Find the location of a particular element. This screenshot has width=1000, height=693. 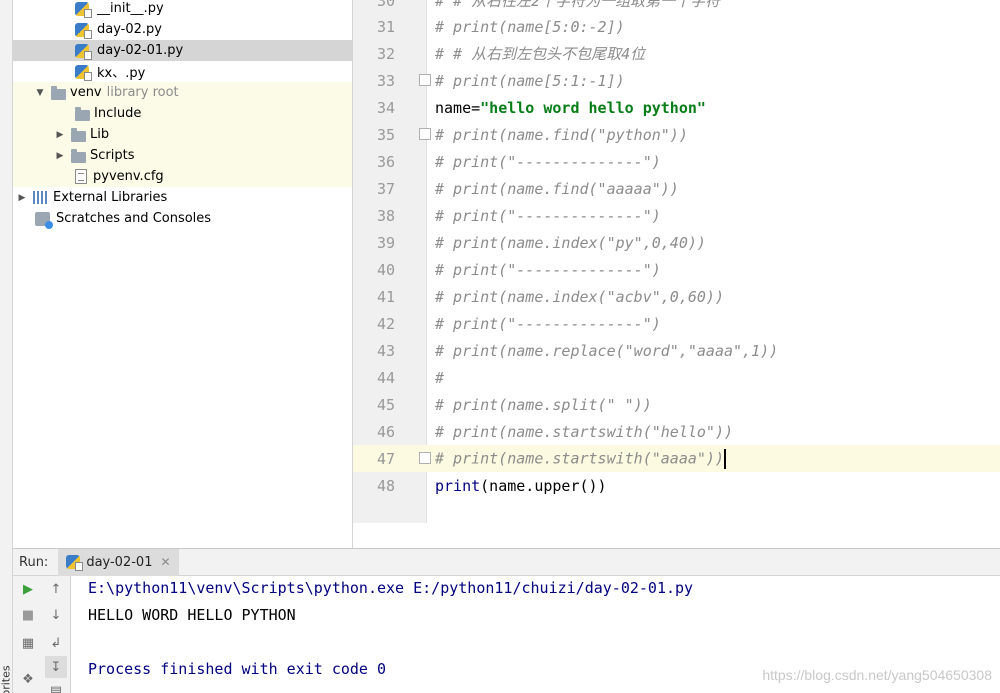

code-line-32: 32 # # 从右到左包头不包尾取4位 is located at coordinates (676, 53).